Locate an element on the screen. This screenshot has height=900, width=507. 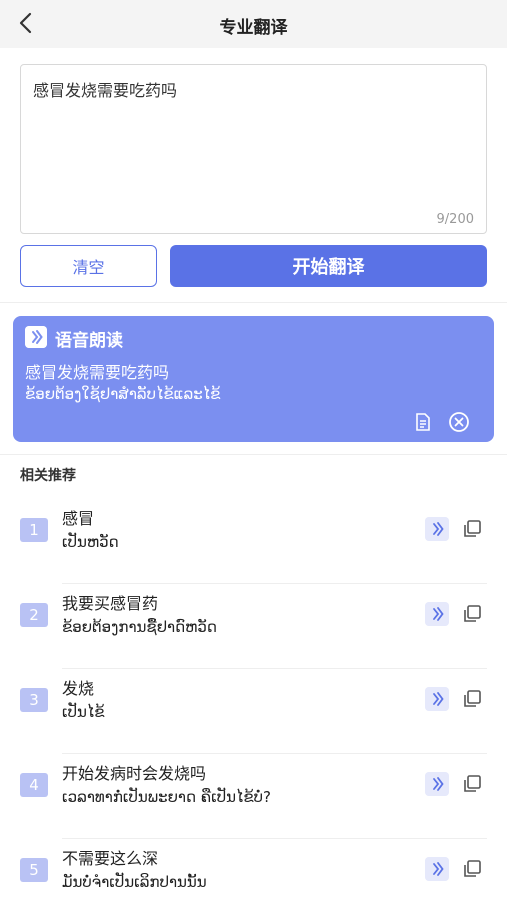
start-translate-button: 开始翻译 is located at coordinates (328, 266).